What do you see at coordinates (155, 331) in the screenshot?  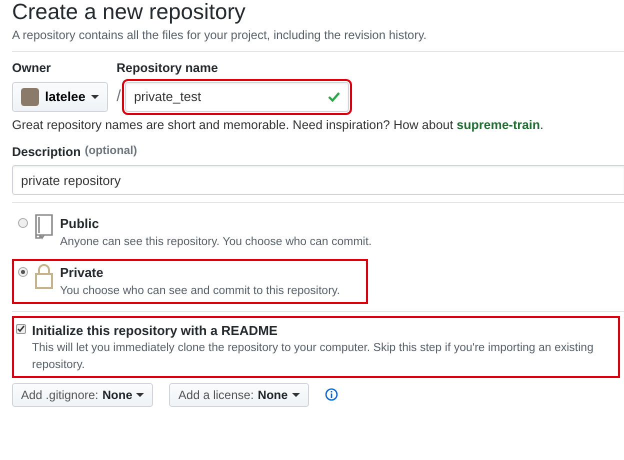 I see `readme-title: Initialize this repository with a README` at bounding box center [155, 331].